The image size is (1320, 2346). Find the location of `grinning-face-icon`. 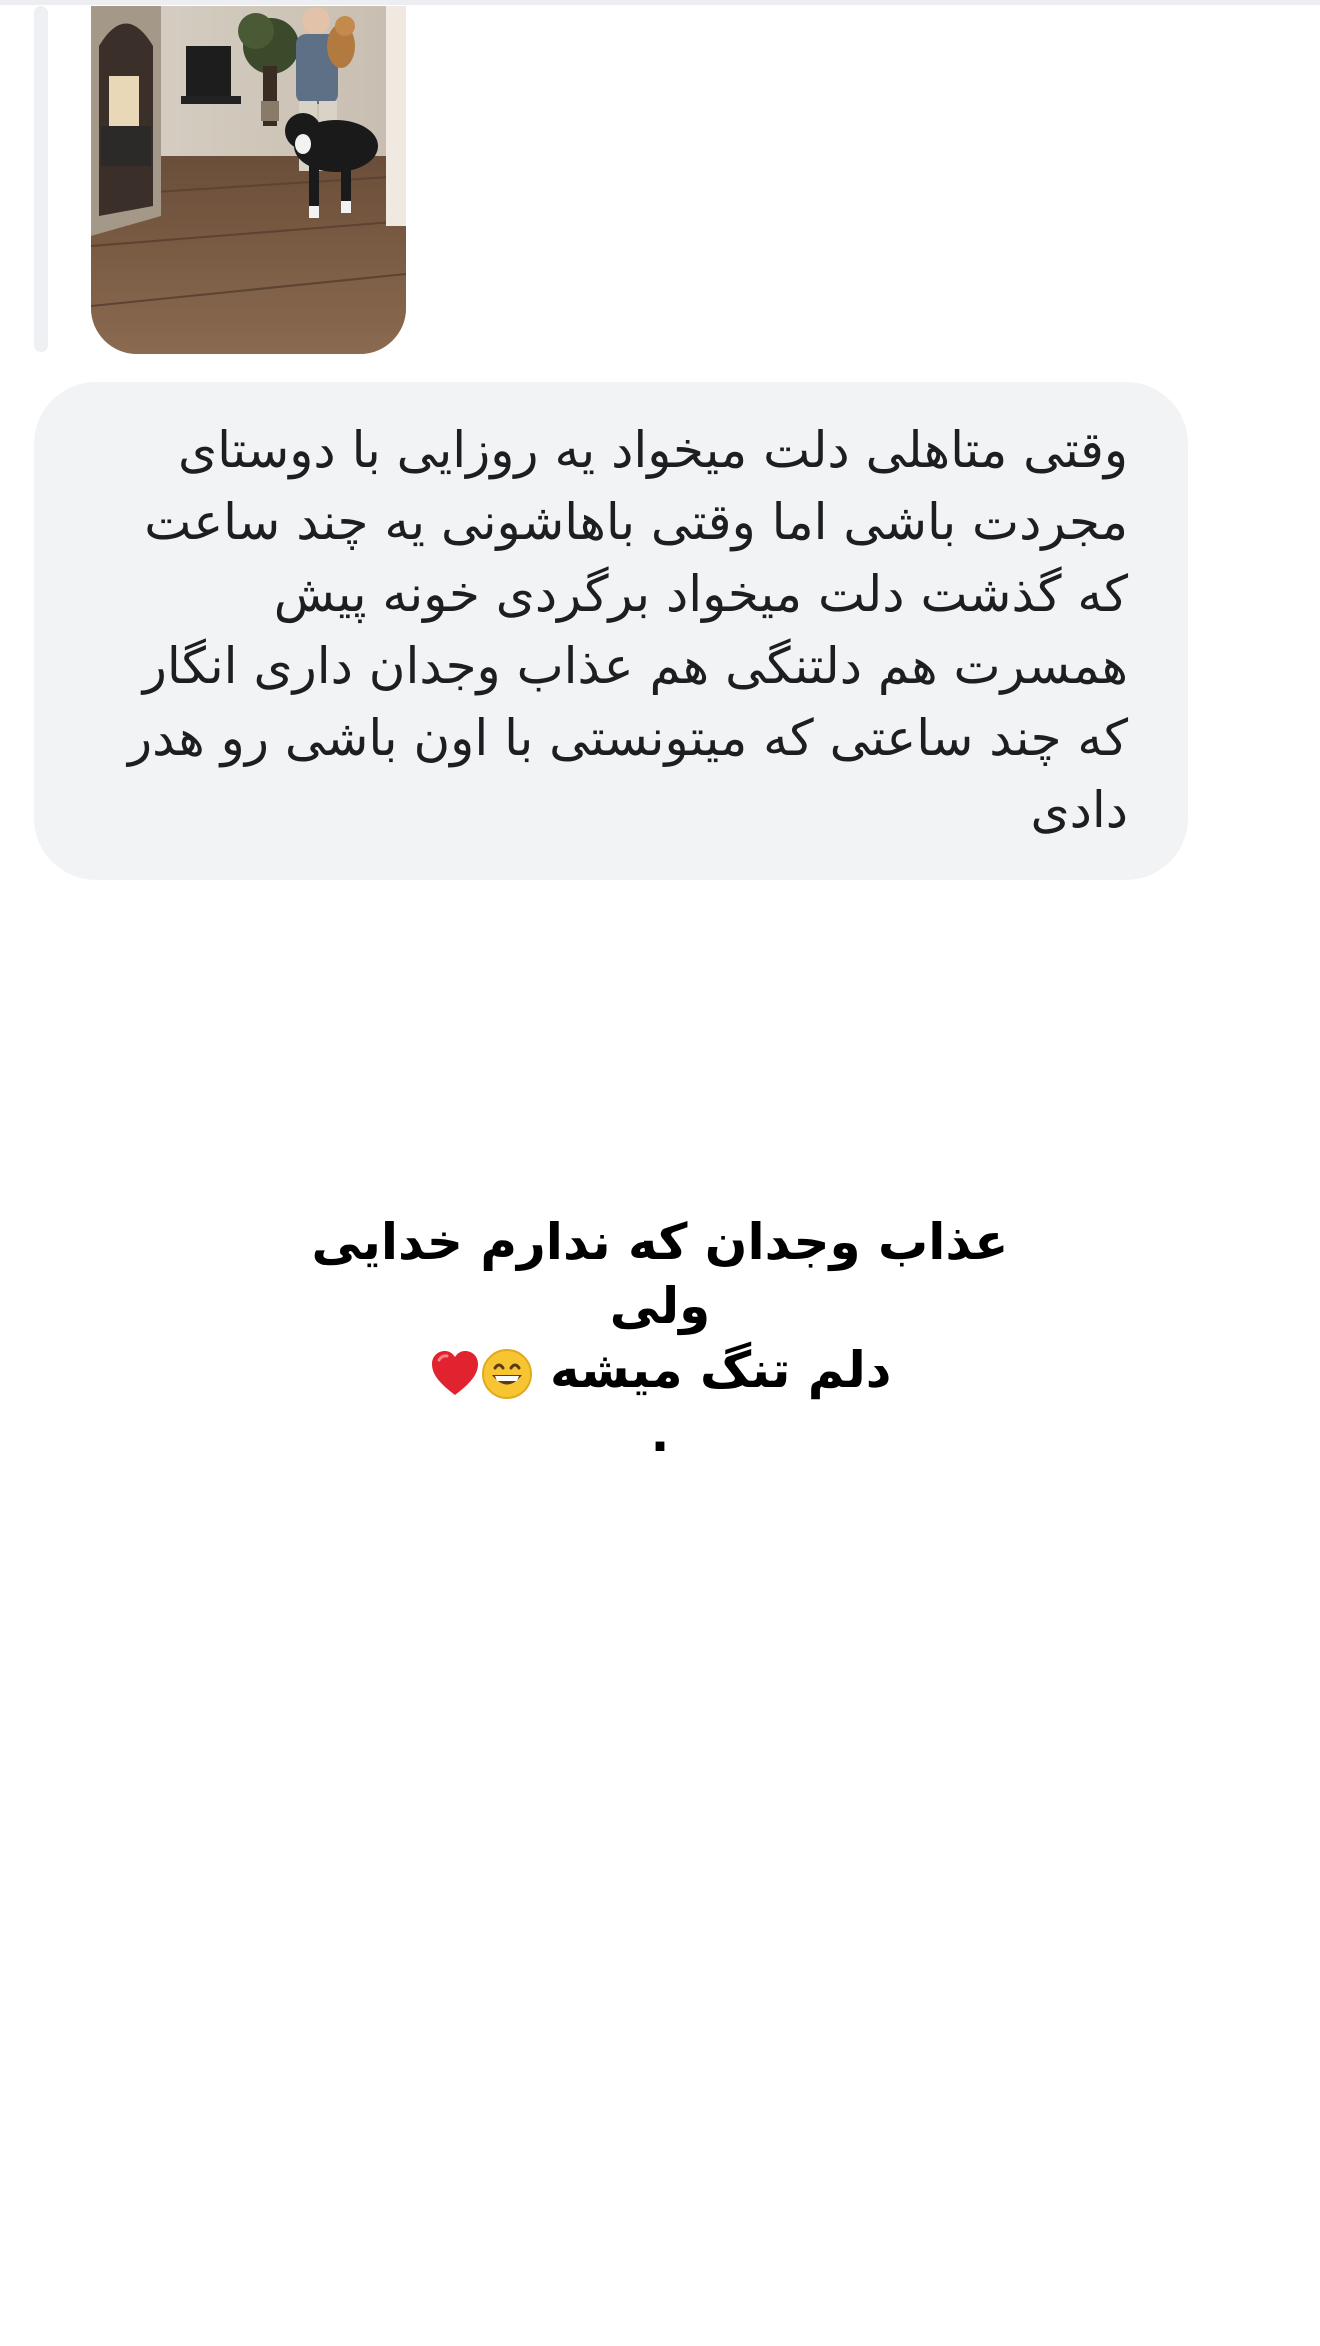

grinning-face-icon is located at coordinates (506, 1373).